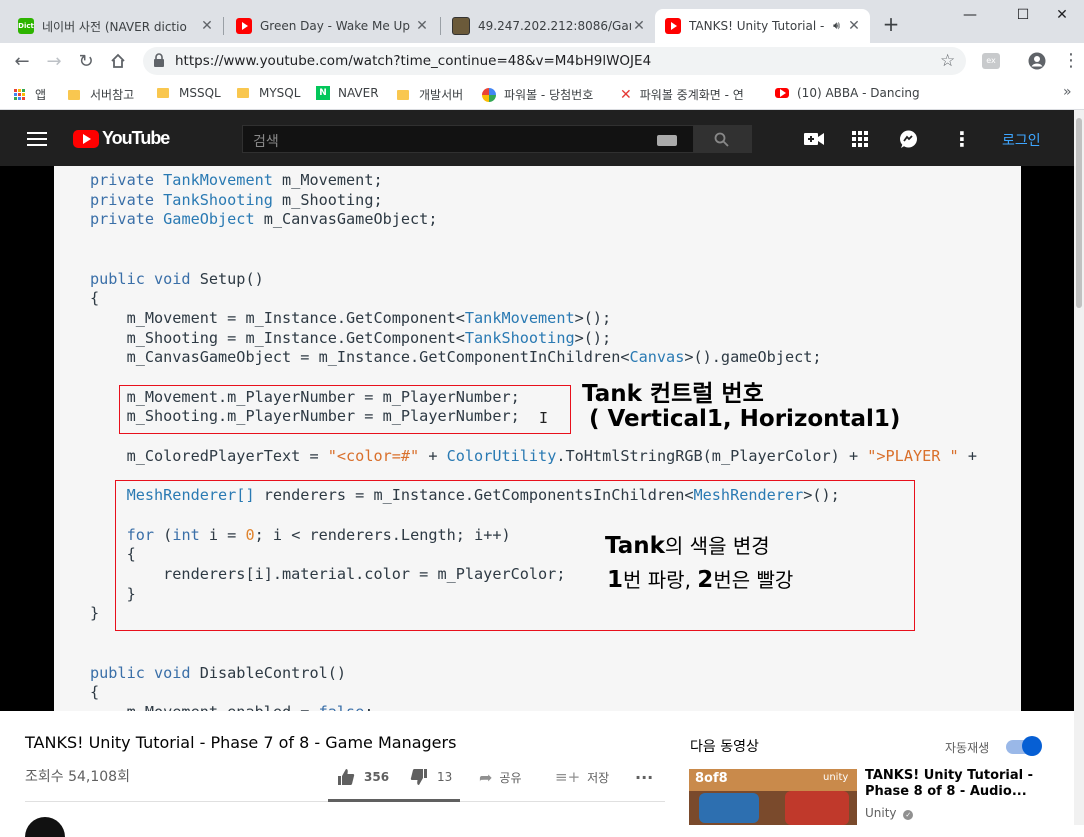 The width and height of the screenshot is (1084, 837). What do you see at coordinates (177, 279) in the screenshot?
I see `code-line: public void Setup()` at bounding box center [177, 279].